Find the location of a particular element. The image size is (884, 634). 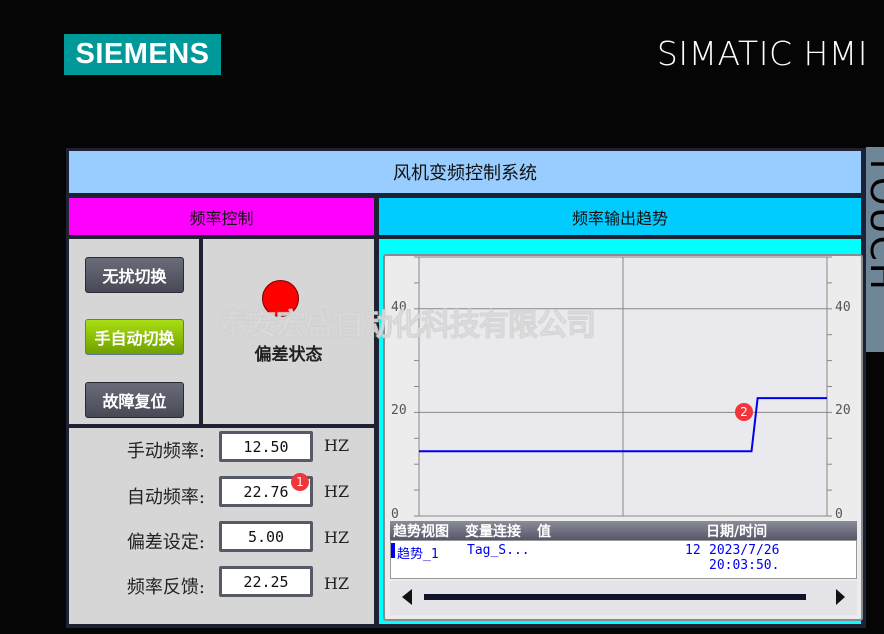

column-tag: 变量连接 is located at coordinates (493, 532).